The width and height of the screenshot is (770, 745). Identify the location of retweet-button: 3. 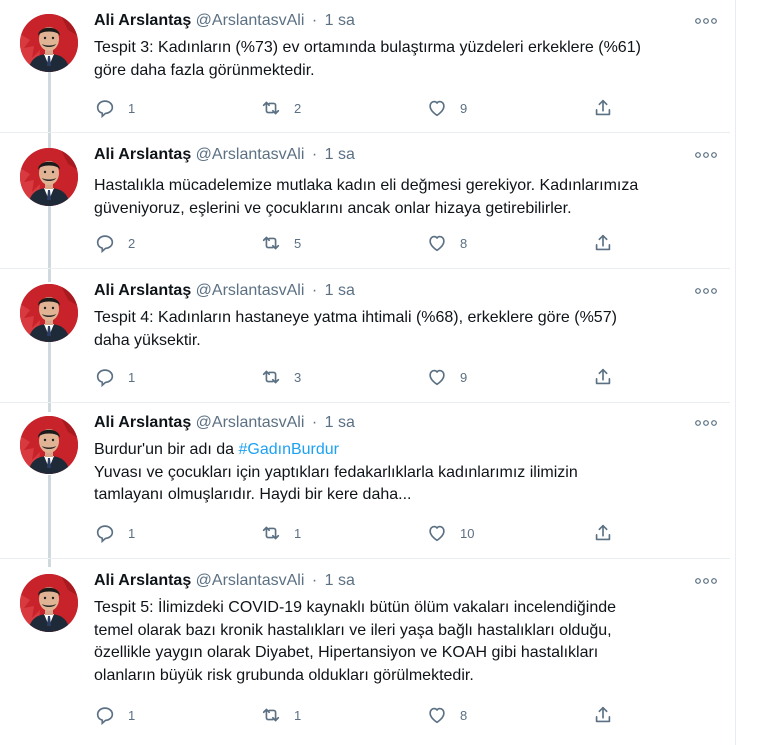
(280, 377).